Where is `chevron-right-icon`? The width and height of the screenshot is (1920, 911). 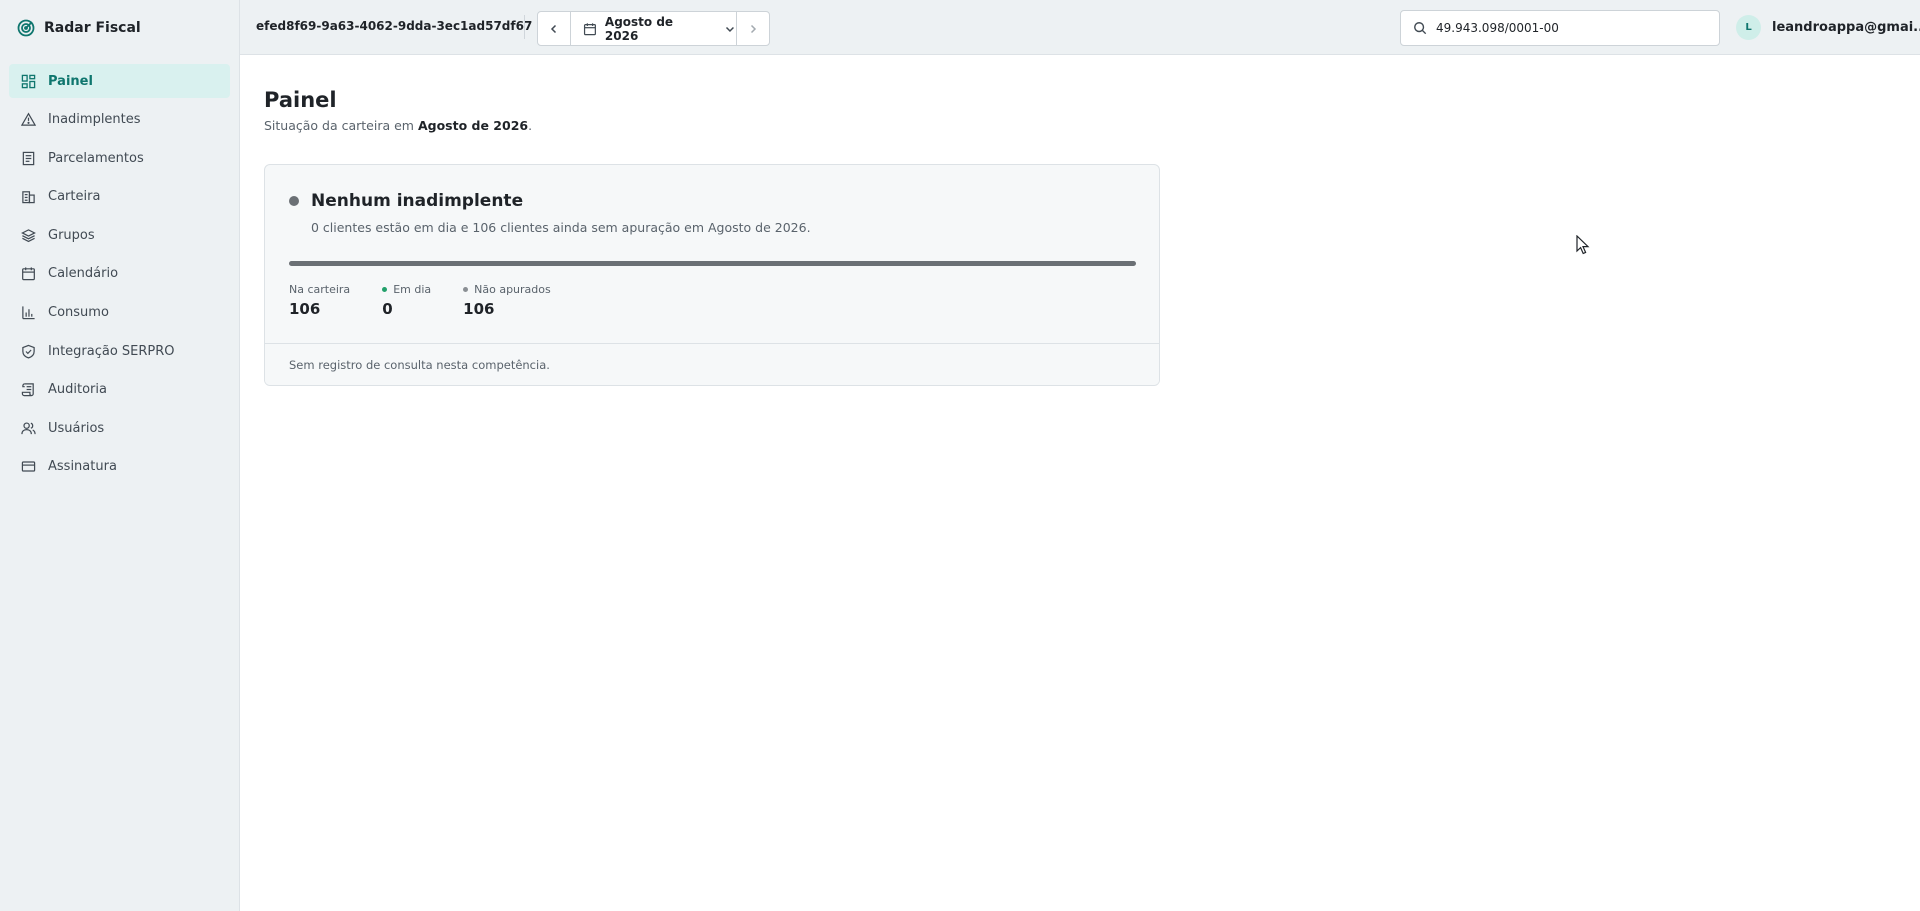
chevron-right-icon is located at coordinates (753, 28).